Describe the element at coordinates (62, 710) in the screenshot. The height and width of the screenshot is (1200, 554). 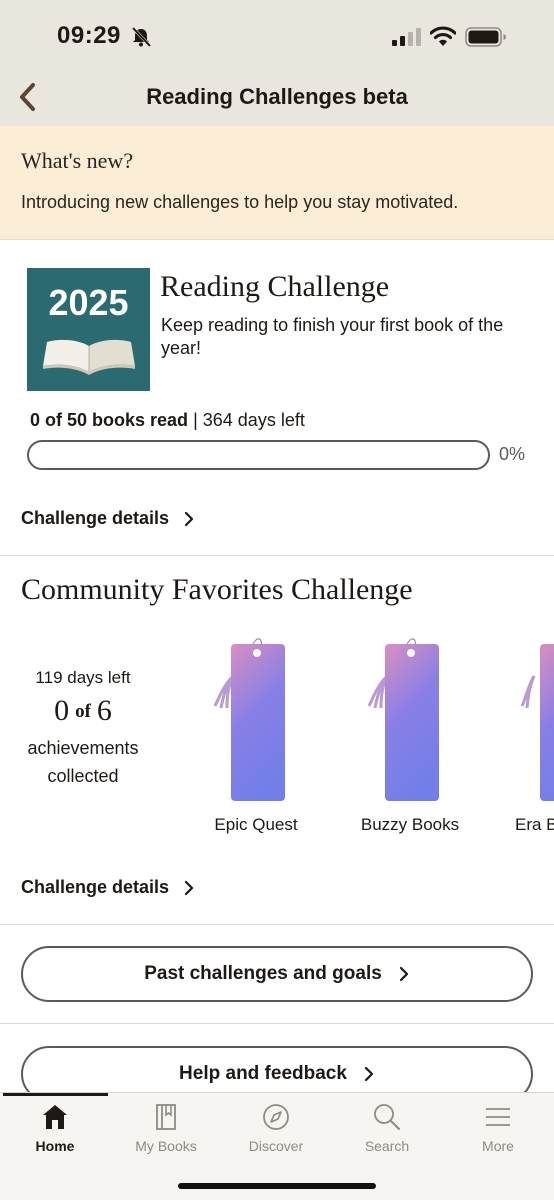
I see `achievements-collected: 0` at that location.